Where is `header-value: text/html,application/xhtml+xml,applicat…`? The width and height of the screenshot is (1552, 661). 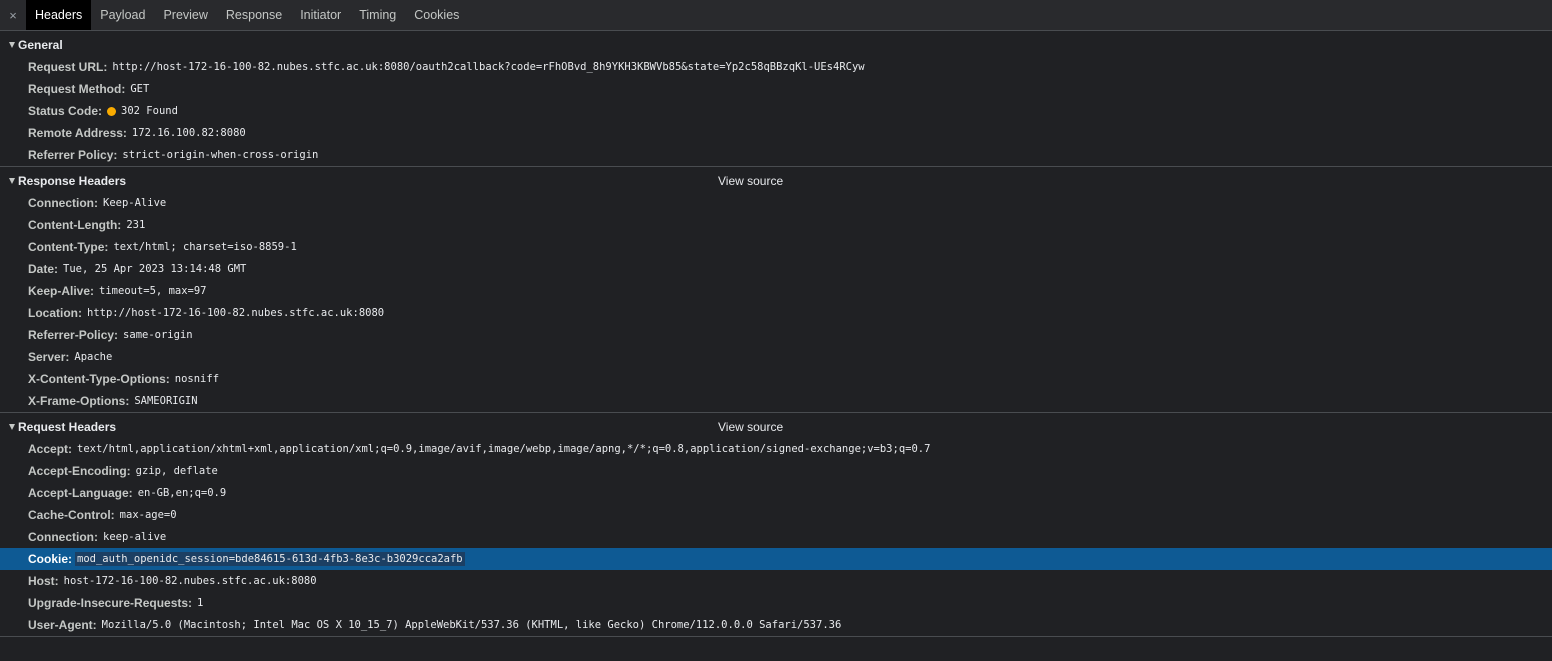 header-value: text/html,application/xhtml+xml,applicat… is located at coordinates (504, 449).